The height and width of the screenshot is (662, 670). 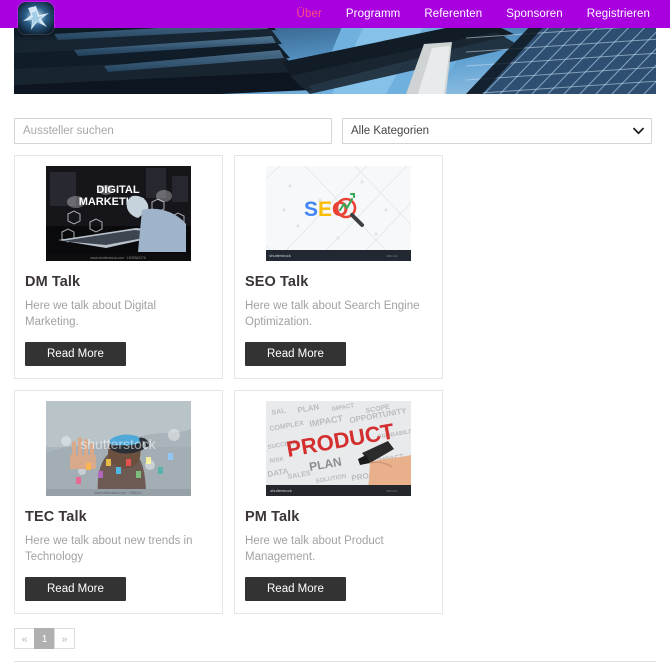 What do you see at coordinates (117, 190) in the screenshot?
I see `svg-text: DIGITAL` at bounding box center [117, 190].